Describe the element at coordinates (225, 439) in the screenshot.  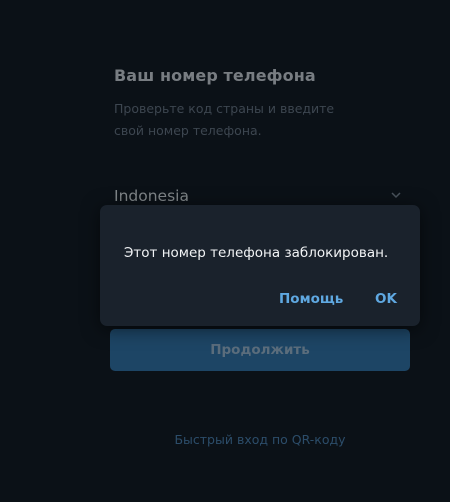
I see `qr-login-link: Быстрый вход по QR-коду` at that location.